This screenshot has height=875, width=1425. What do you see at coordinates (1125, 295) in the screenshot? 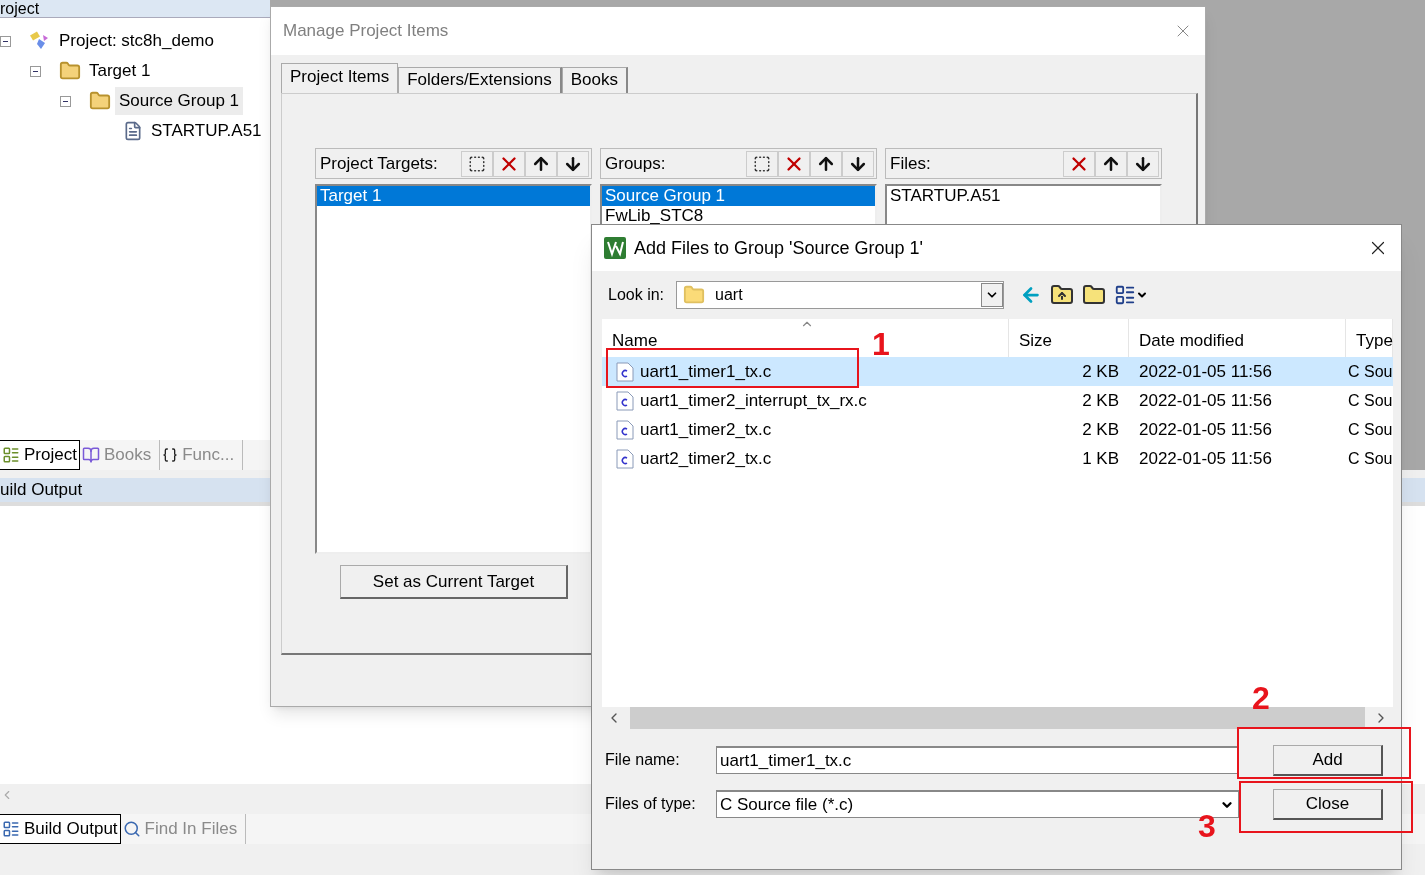
I see `list-view-icon` at bounding box center [1125, 295].